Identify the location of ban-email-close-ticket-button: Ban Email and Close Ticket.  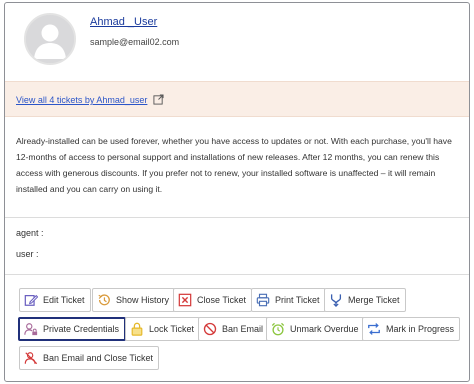
(89, 358).